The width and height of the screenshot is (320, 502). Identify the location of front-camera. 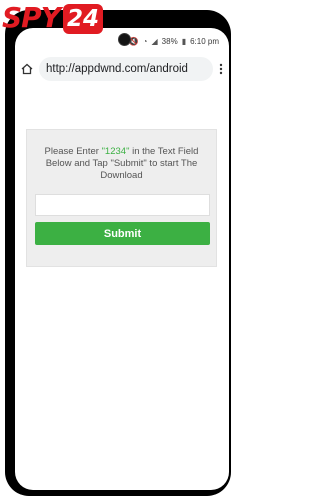
(124, 39).